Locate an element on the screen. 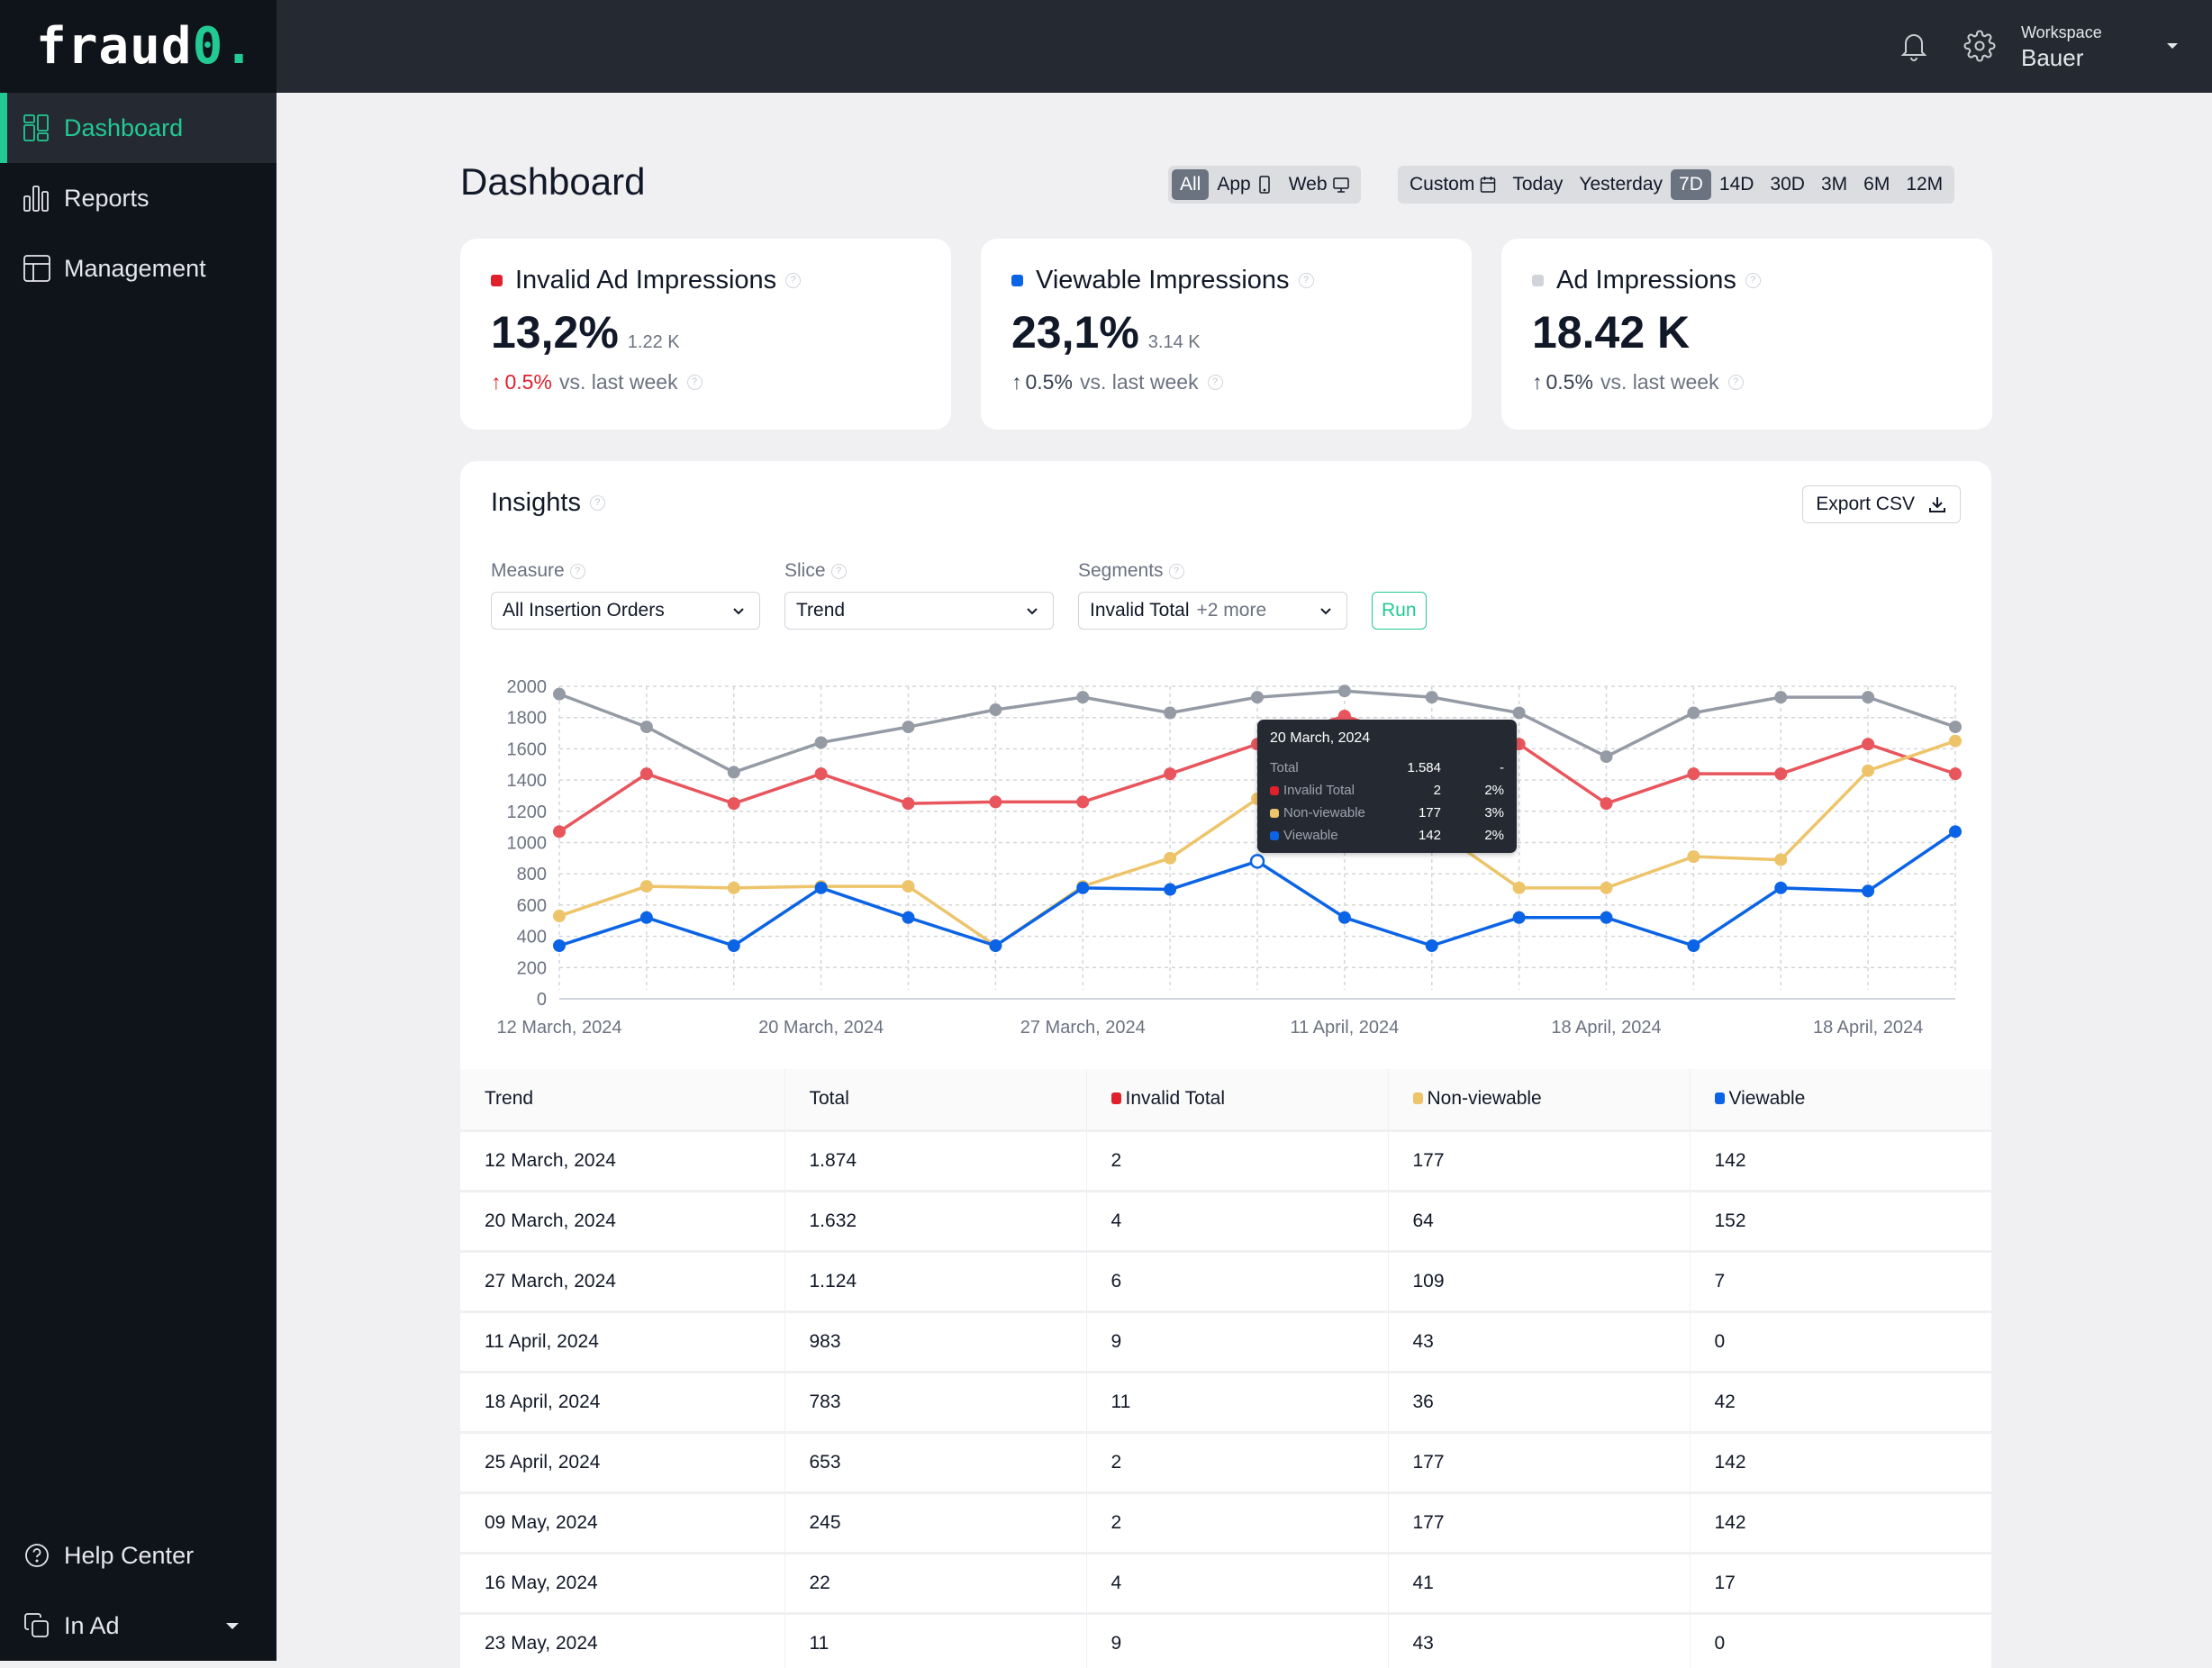 This screenshot has height=1668, width=2212. sidebar-item-in-ad: In Ad is located at coordinates (138, 1626).